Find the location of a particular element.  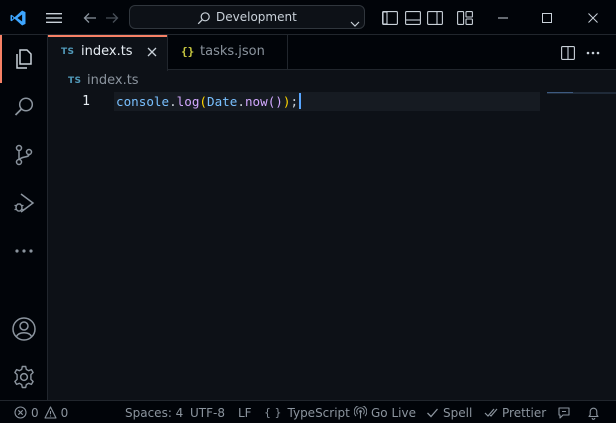

close-tab-icon is located at coordinates (152, 54).